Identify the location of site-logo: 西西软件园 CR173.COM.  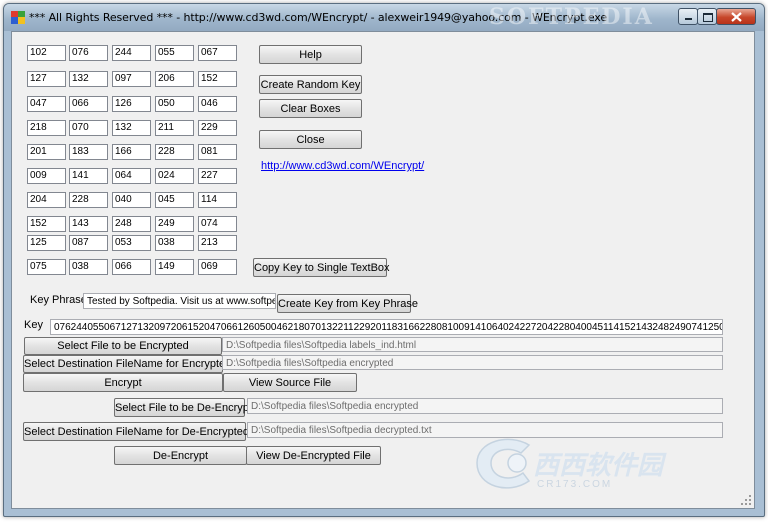
(577, 463).